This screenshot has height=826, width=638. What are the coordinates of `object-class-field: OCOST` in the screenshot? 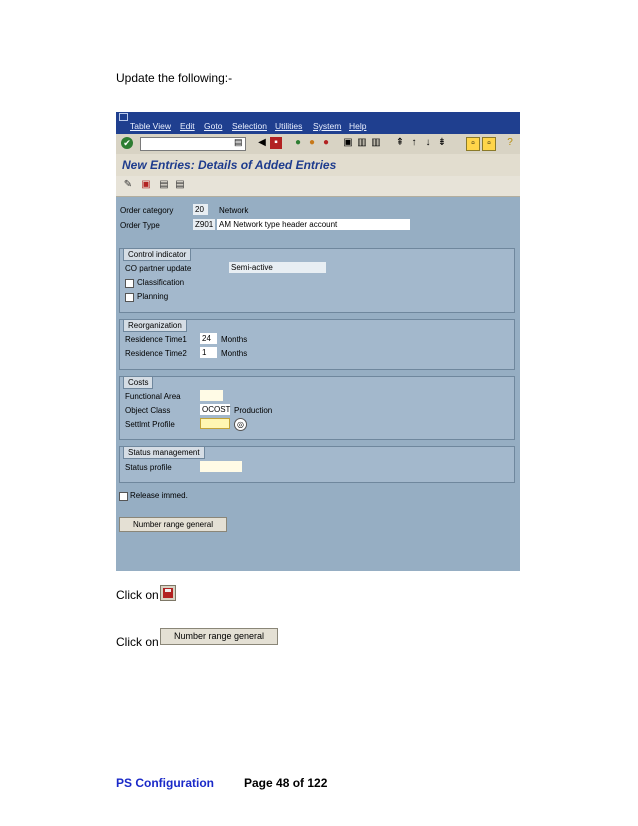 It's located at (215, 409).